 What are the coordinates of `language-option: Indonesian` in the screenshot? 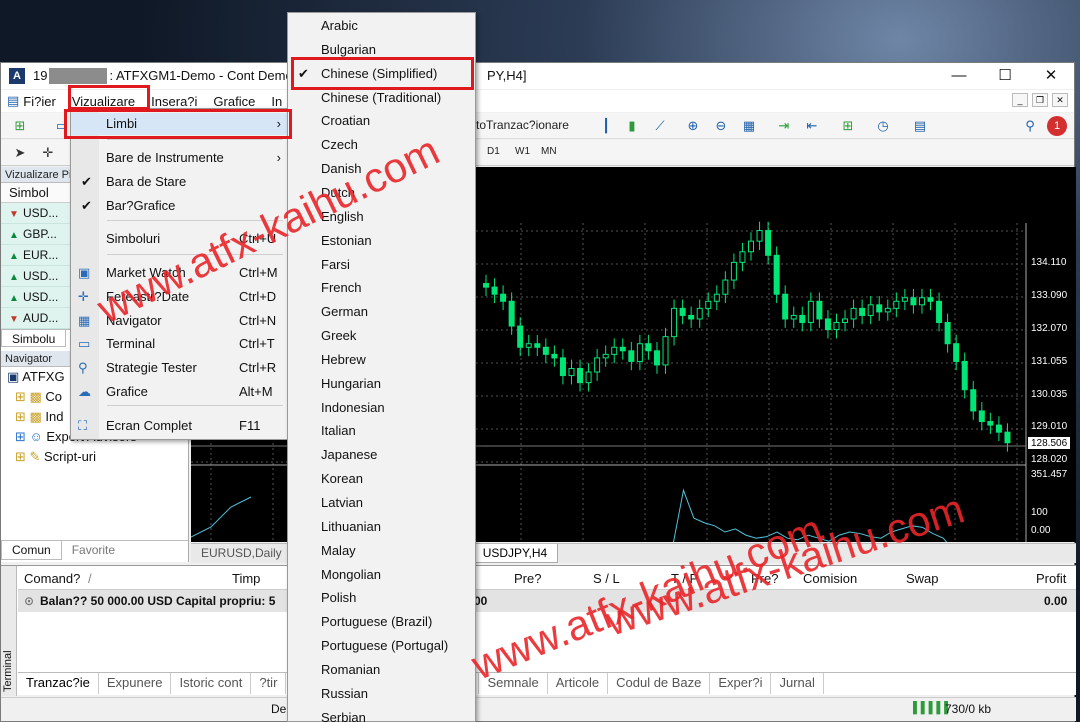 It's located at (353, 408).